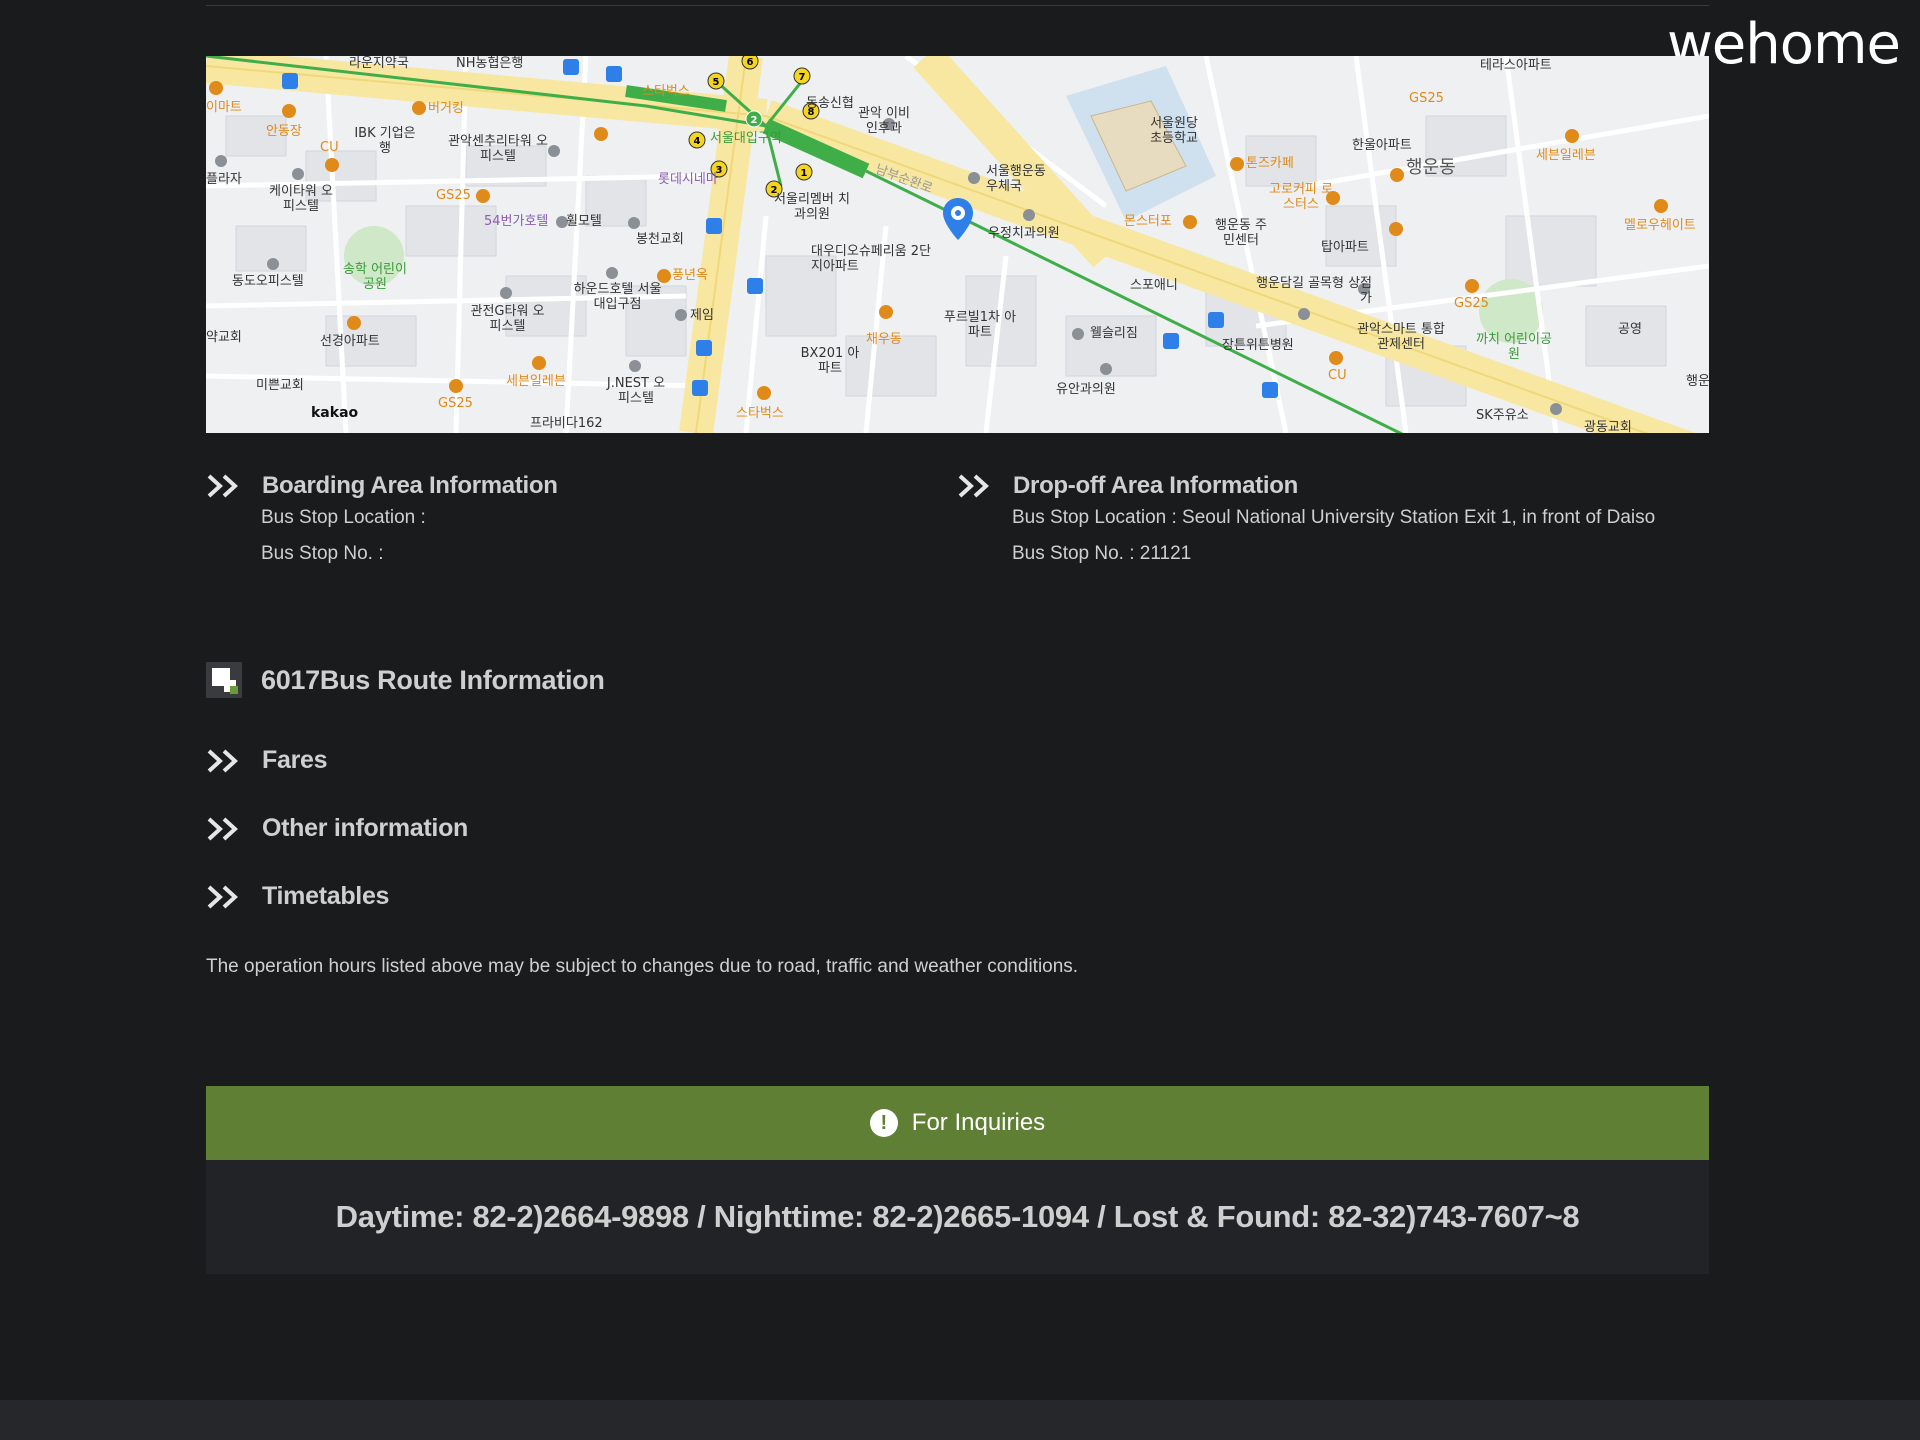  I want to click on map-label: 버거킹, so click(446, 108).